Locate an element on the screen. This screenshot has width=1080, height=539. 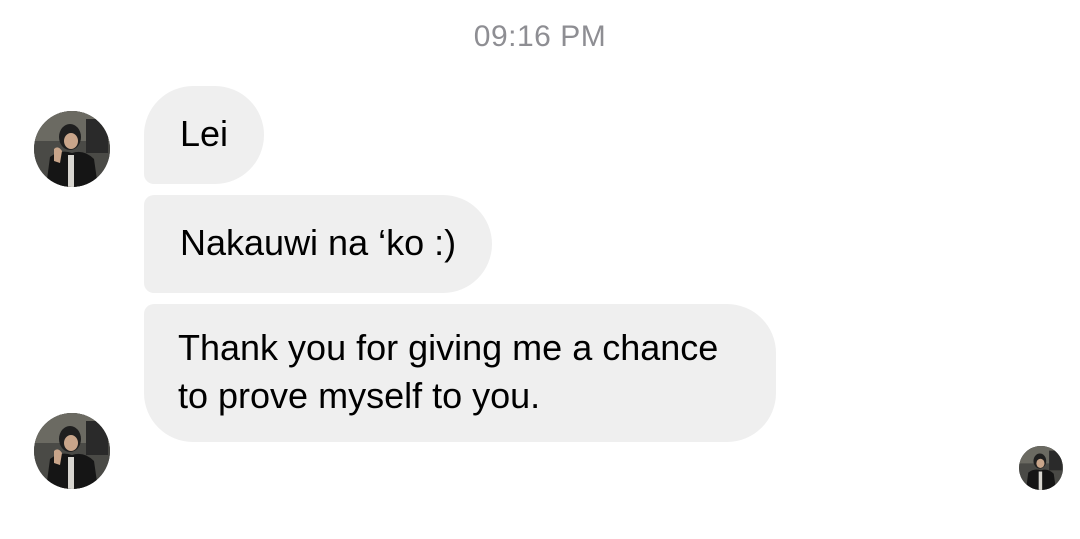
message-bubble: Nakauwi na ‘ko :) is located at coordinates (318, 244).